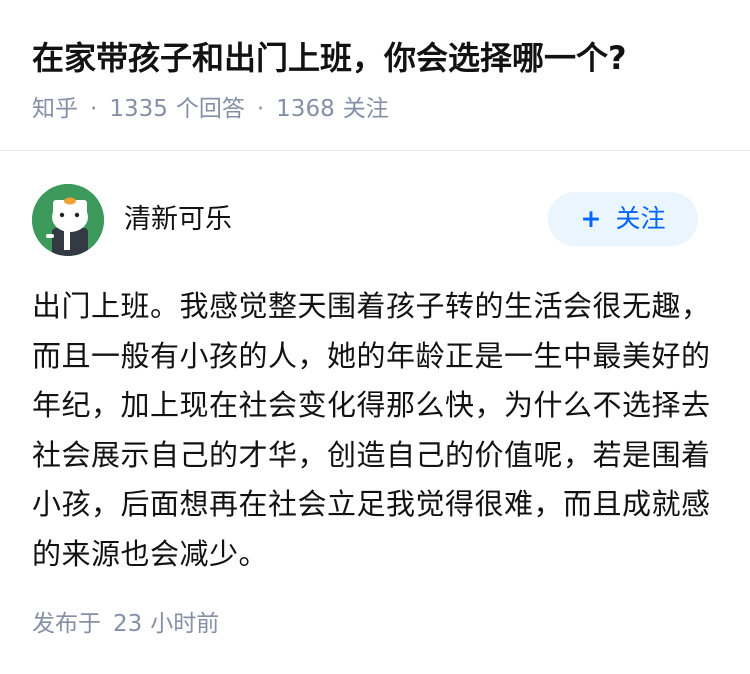 The height and width of the screenshot is (674, 750). What do you see at coordinates (329, 58) in the screenshot?
I see `question-title: 在家带孩子和出门上班，你会选择哪一个?` at bounding box center [329, 58].